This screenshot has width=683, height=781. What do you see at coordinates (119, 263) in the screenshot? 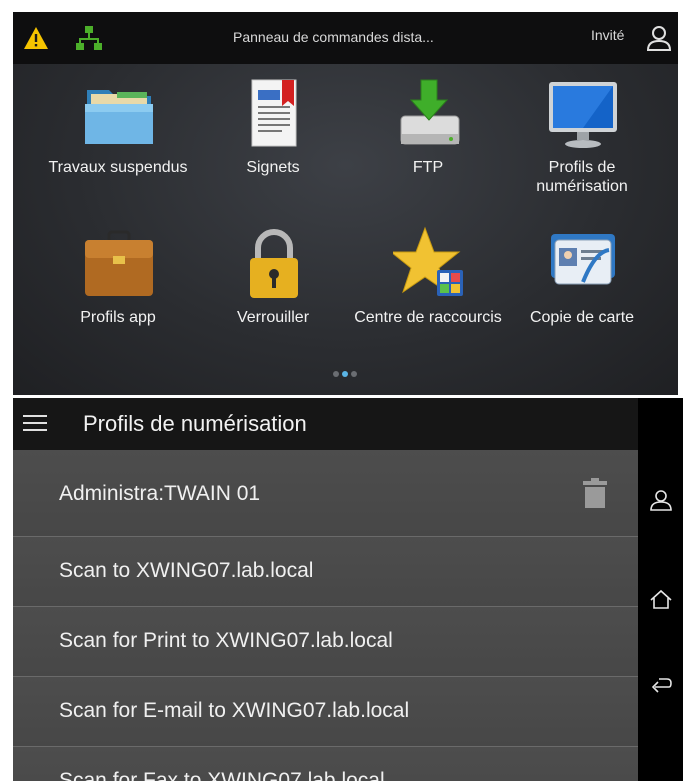
I see `briefcase-icon` at bounding box center [119, 263].